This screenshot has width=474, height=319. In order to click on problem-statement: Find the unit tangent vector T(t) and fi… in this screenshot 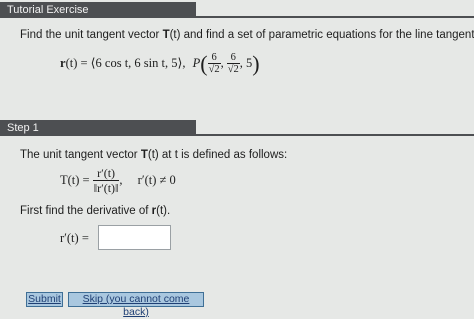, I will do `click(247, 35)`.